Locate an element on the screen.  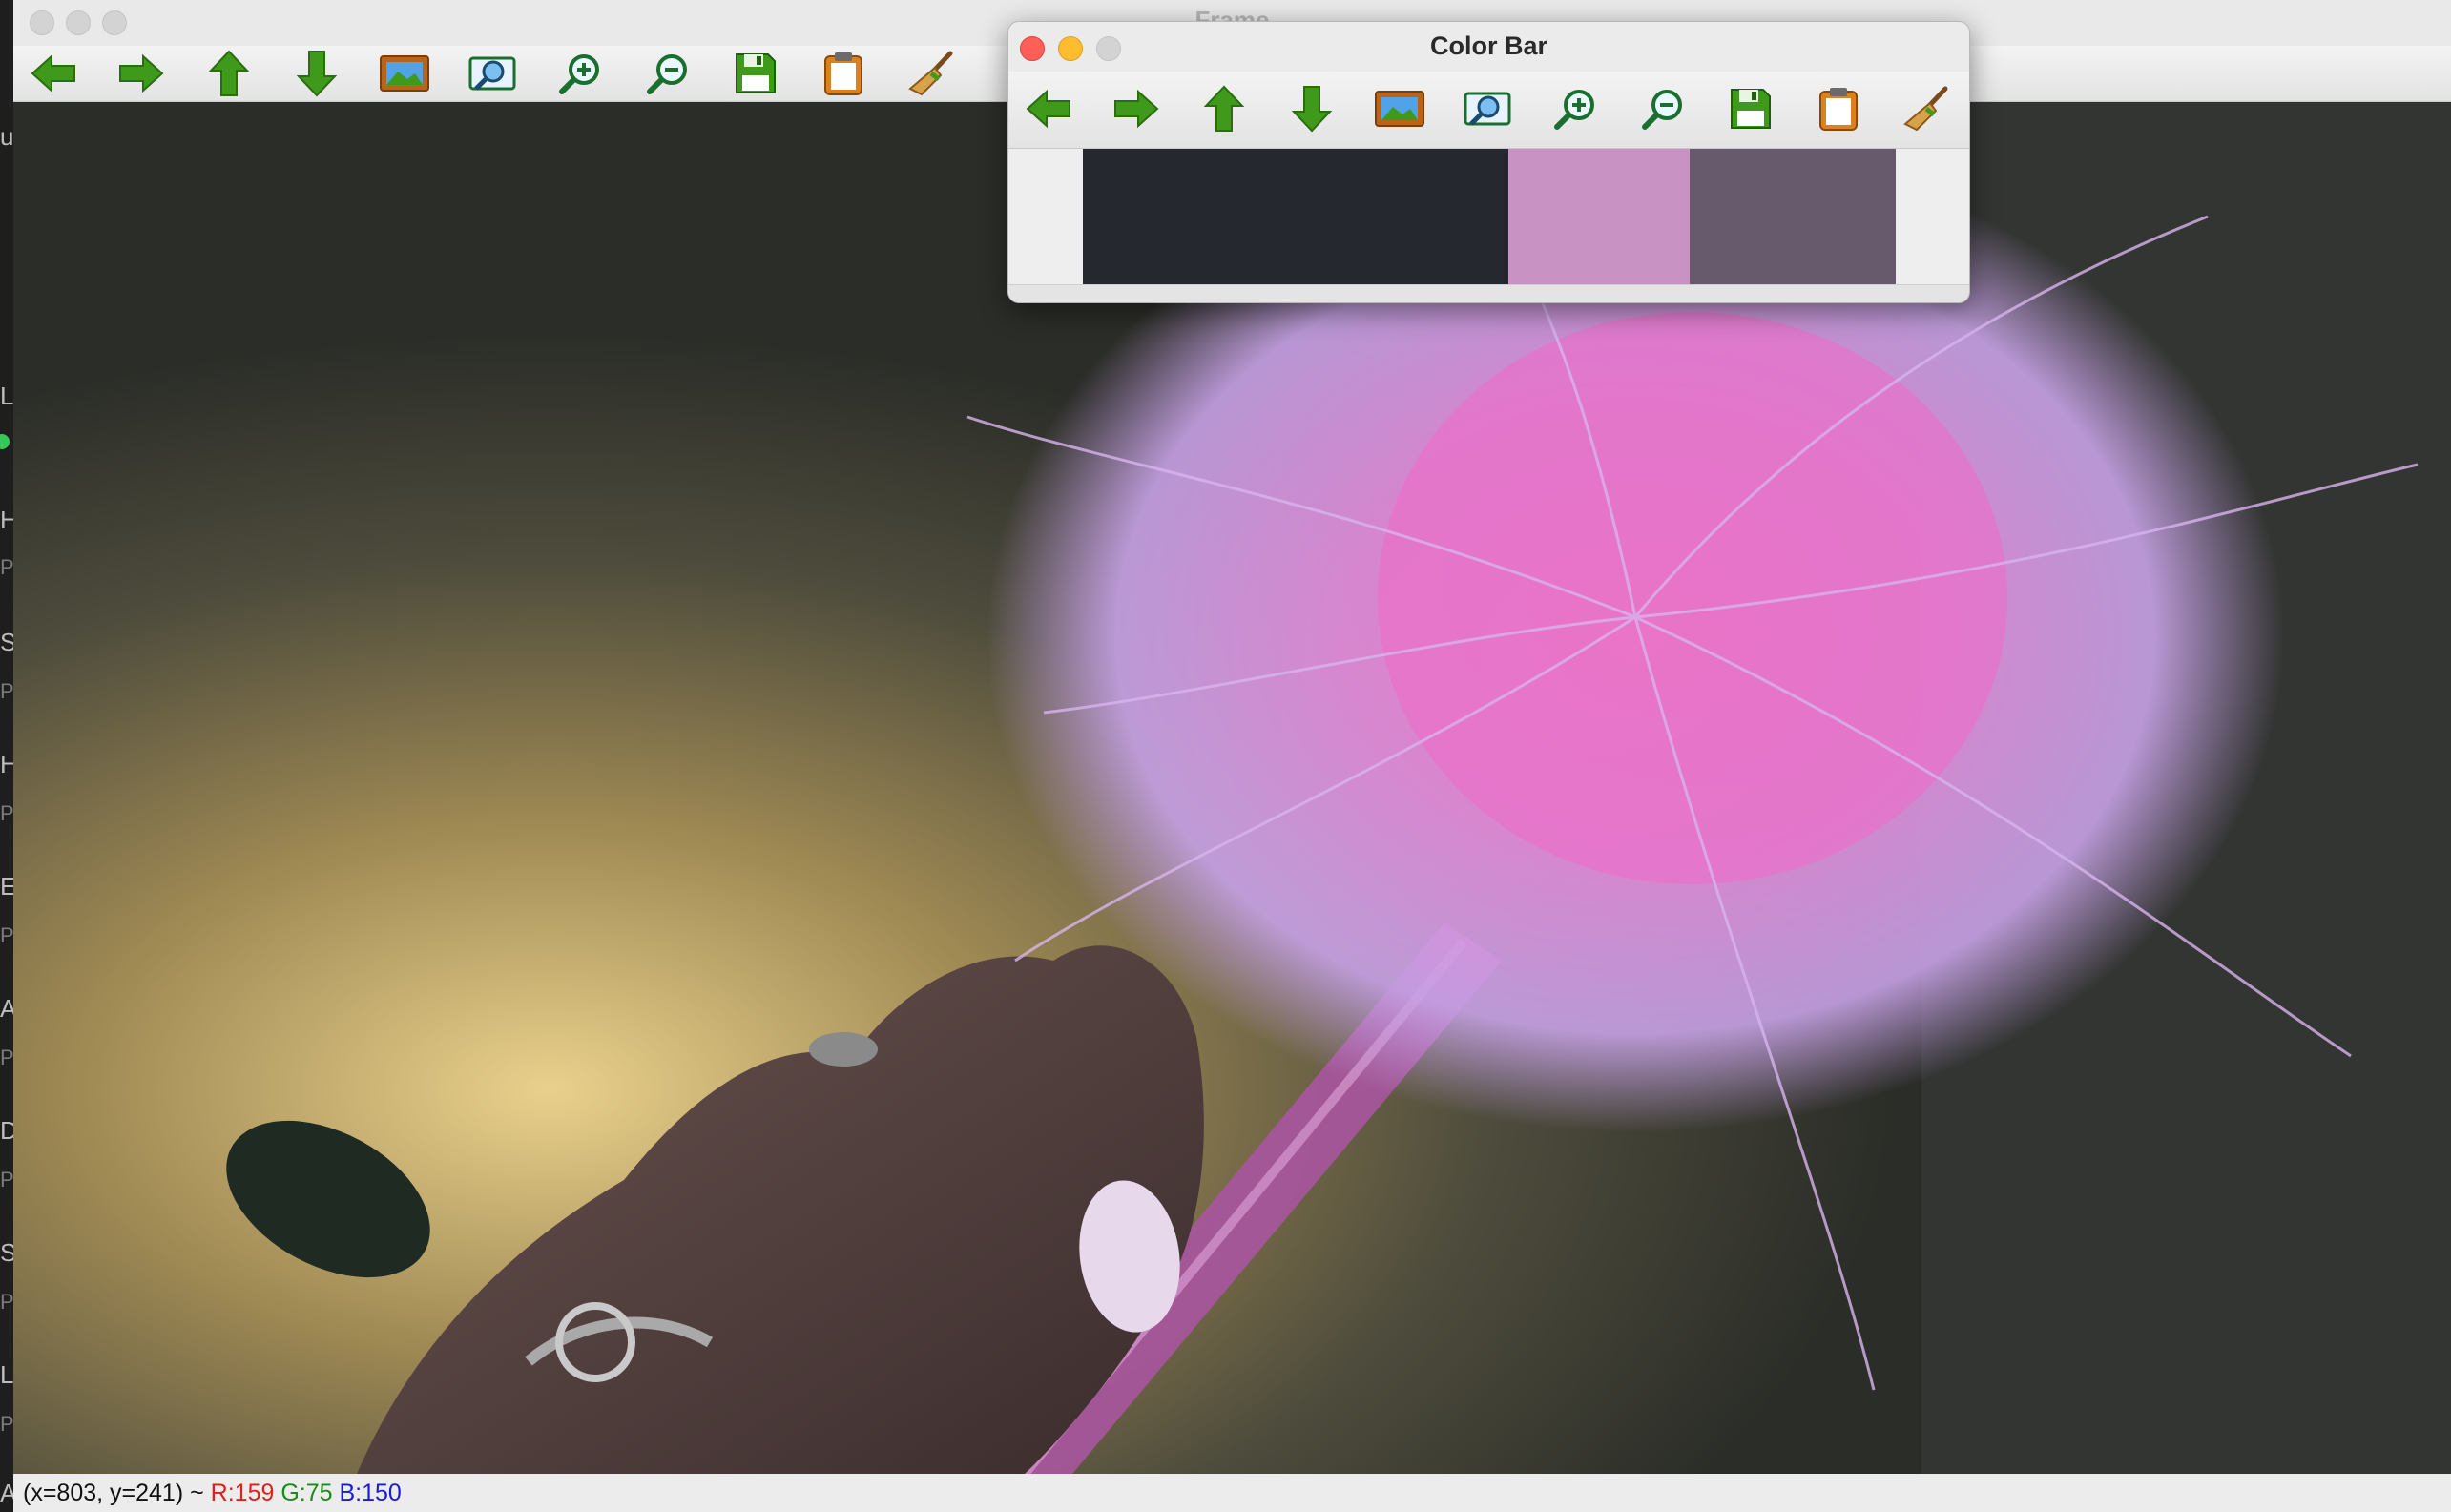
bg-label: Ar is located at coordinates (6, 1008).